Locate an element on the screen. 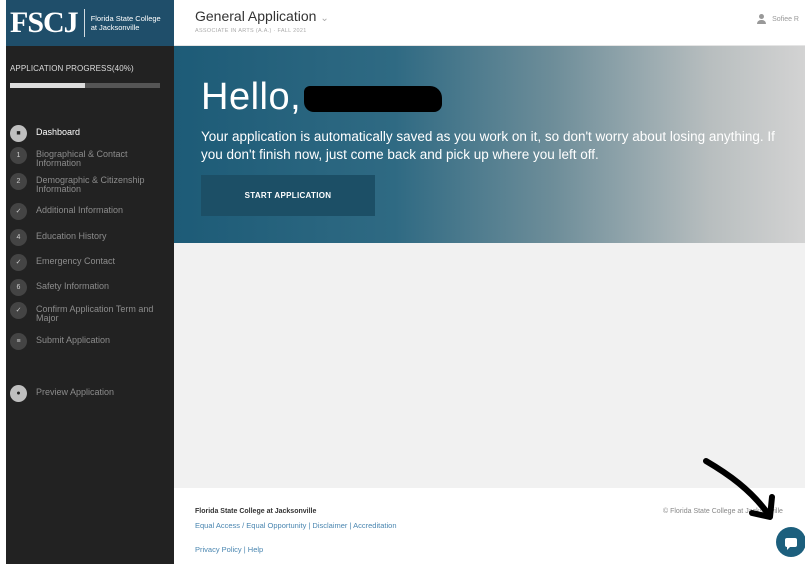 Image resolution: width=805 pixels, height=564 pixels. chevron-down-icon: ⌄ is located at coordinates (324, 18).